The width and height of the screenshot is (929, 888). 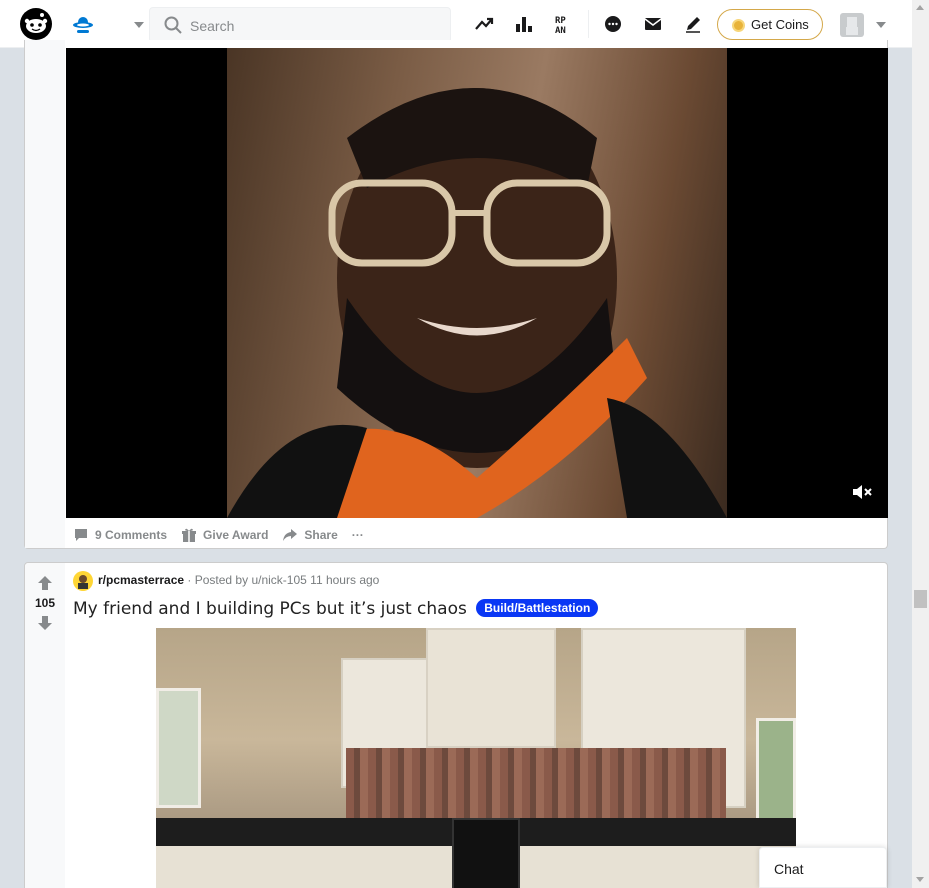 I want to click on scroll-down-arrow-icon, so click(x=920, y=879).